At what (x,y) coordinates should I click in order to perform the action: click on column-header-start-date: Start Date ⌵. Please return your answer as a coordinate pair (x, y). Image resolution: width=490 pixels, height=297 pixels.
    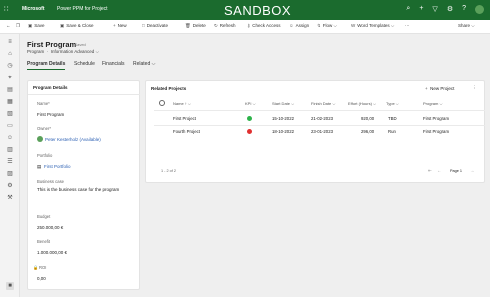
    Looking at the image, I should click on (283, 103).